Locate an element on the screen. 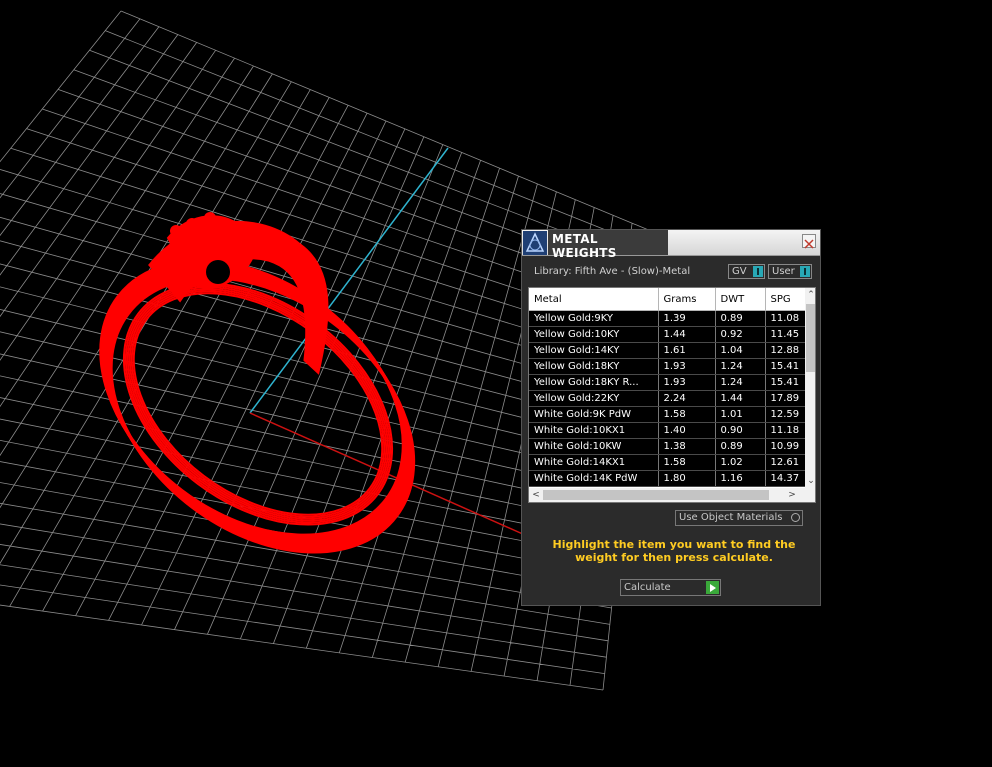  app-logo-icon is located at coordinates (535, 243).